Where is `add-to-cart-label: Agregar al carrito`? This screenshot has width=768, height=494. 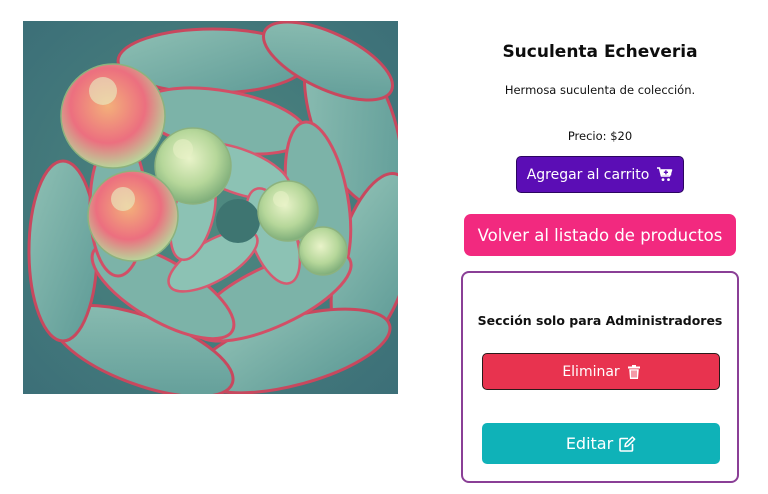 add-to-cart-label: Agregar al carrito is located at coordinates (588, 174).